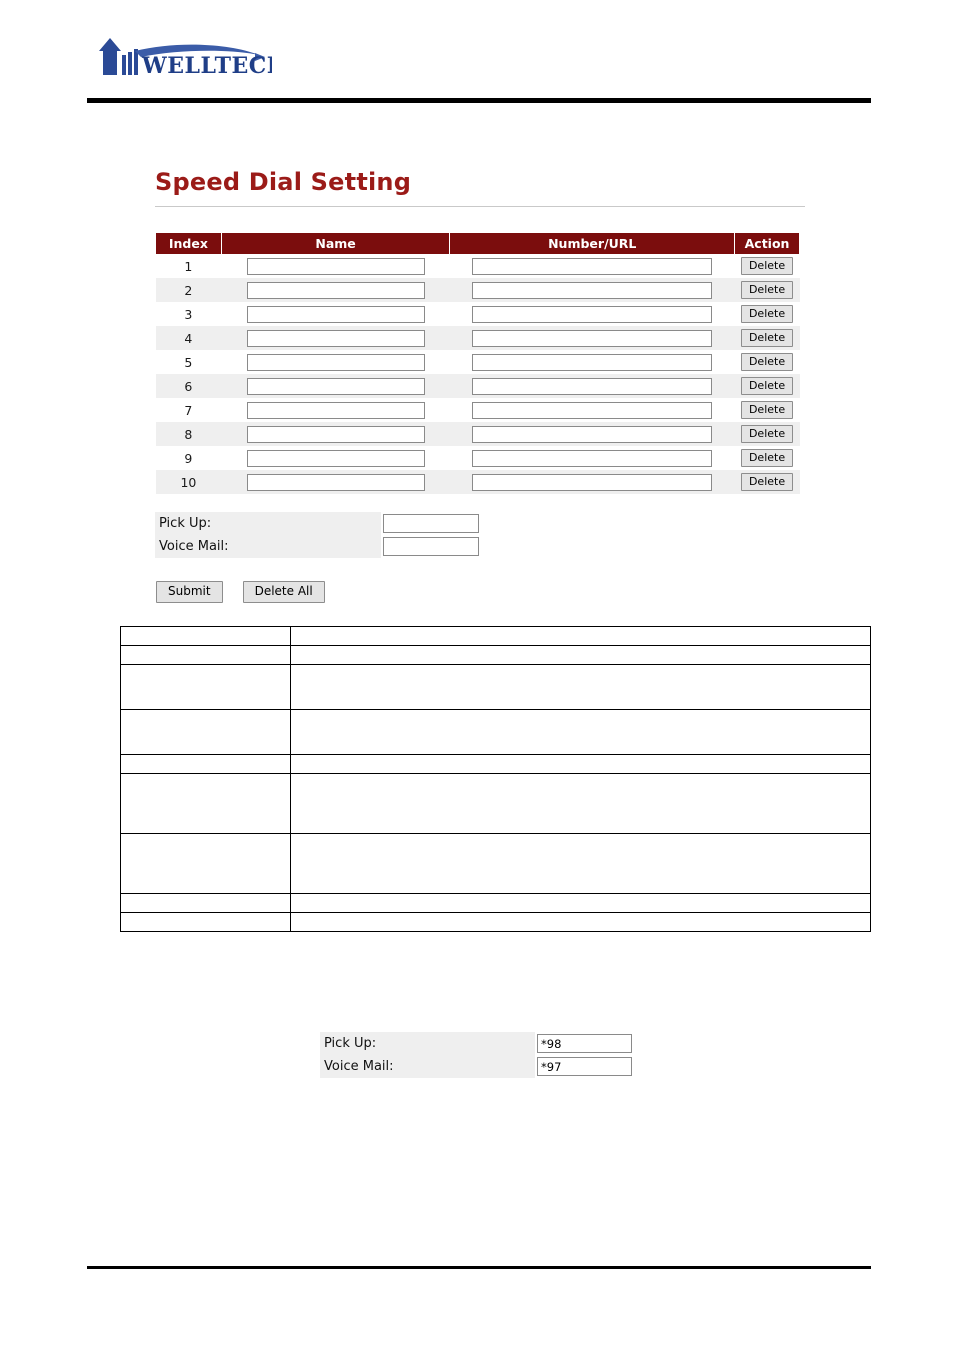 This screenshot has height=1350, width=954. I want to click on row-index-cell: 1, so click(188, 266).